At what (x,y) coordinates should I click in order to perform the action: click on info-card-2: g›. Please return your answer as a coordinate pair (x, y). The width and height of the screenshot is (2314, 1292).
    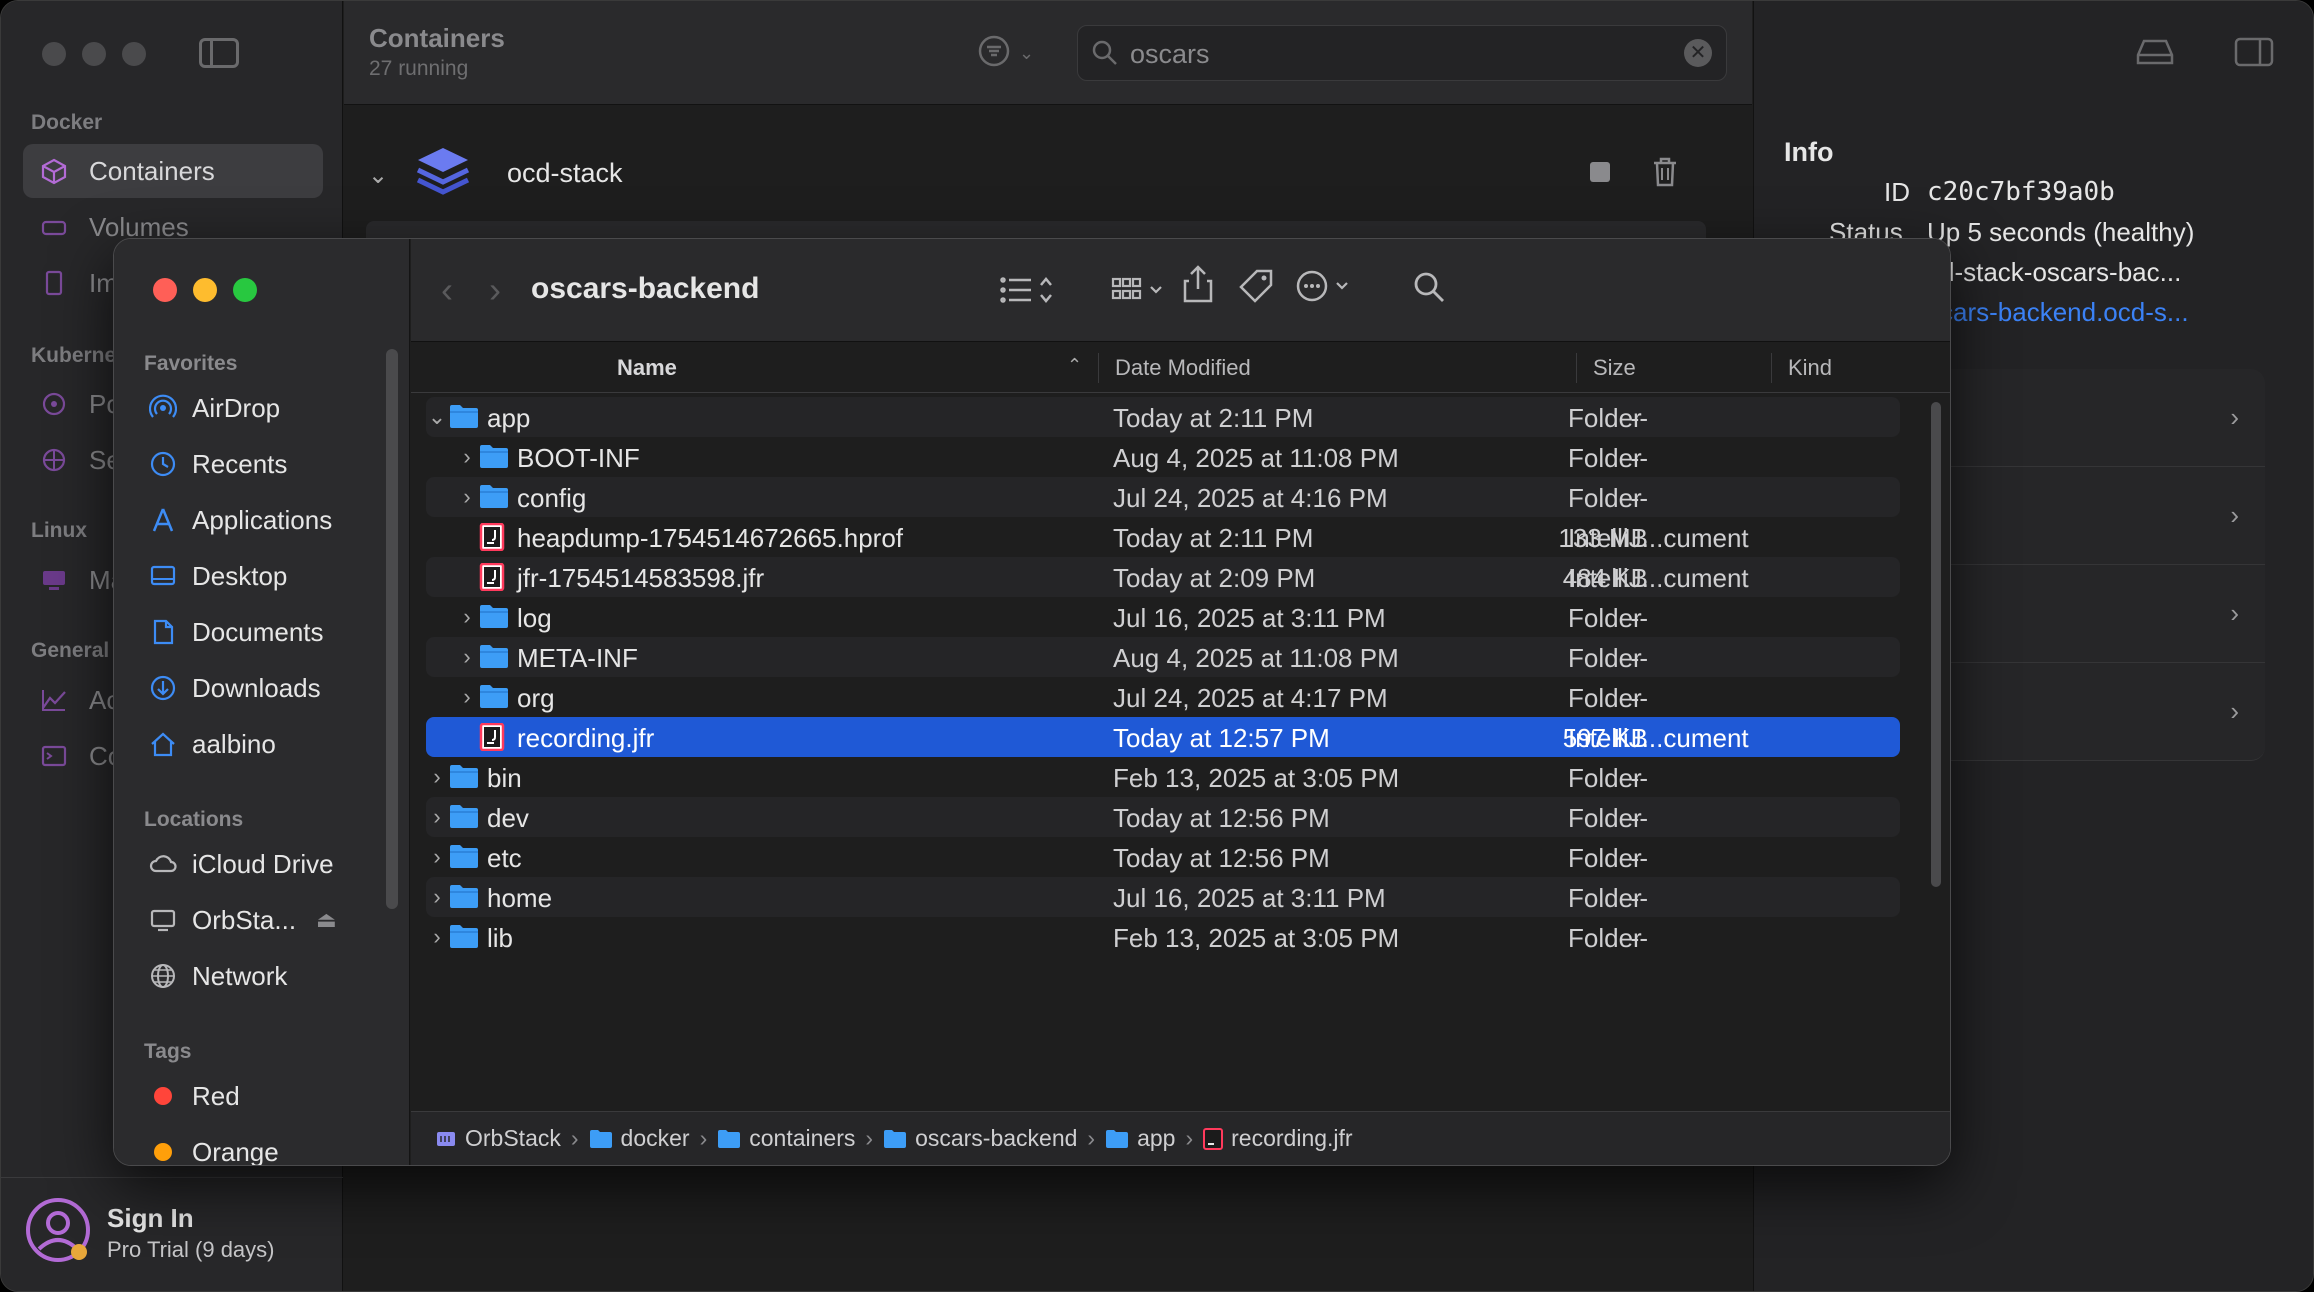
    Looking at the image, I should click on (2085, 516).